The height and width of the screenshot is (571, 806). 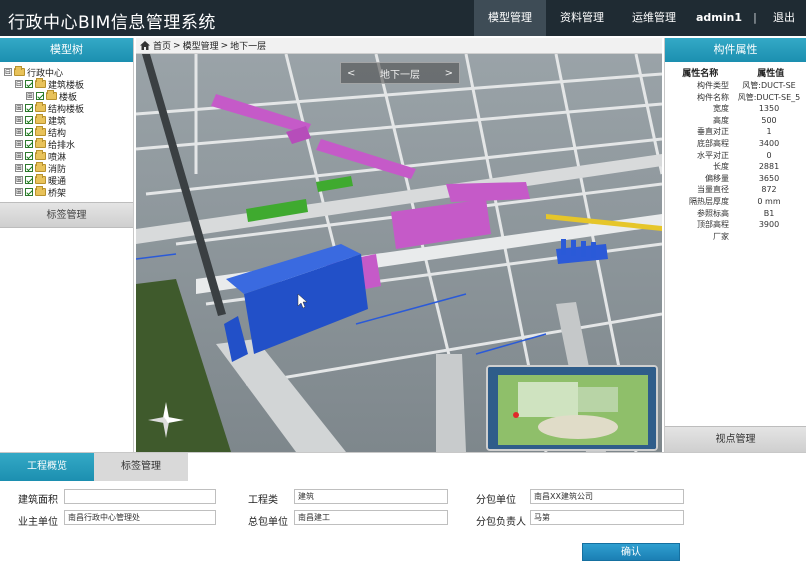 What do you see at coordinates (47, 467) in the screenshot?
I see `tab-project-overview: 工程概览` at bounding box center [47, 467].